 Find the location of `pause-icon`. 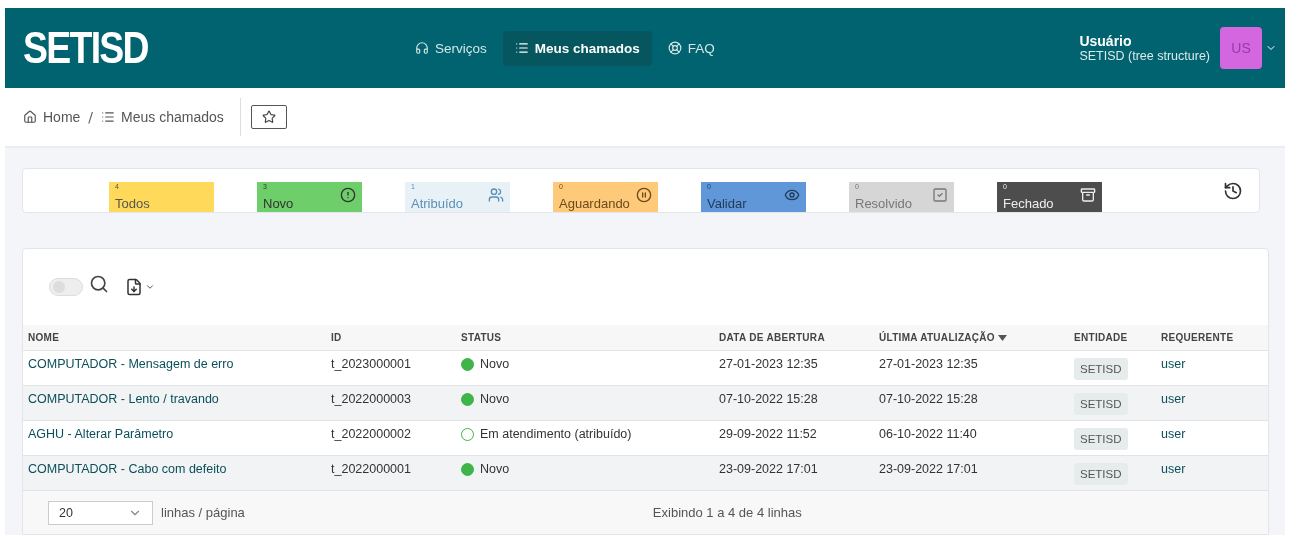

pause-icon is located at coordinates (644, 194).